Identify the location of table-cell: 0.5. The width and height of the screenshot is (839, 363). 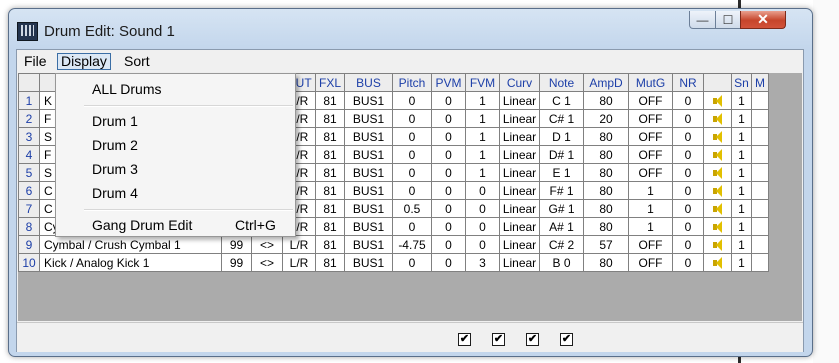
(412, 208).